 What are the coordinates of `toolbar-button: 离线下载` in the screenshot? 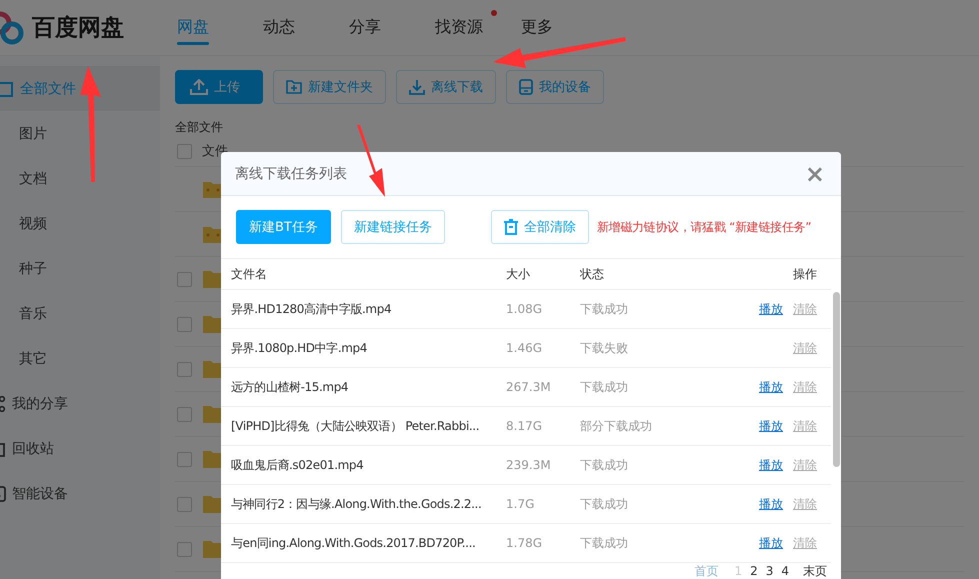 It's located at (446, 87).